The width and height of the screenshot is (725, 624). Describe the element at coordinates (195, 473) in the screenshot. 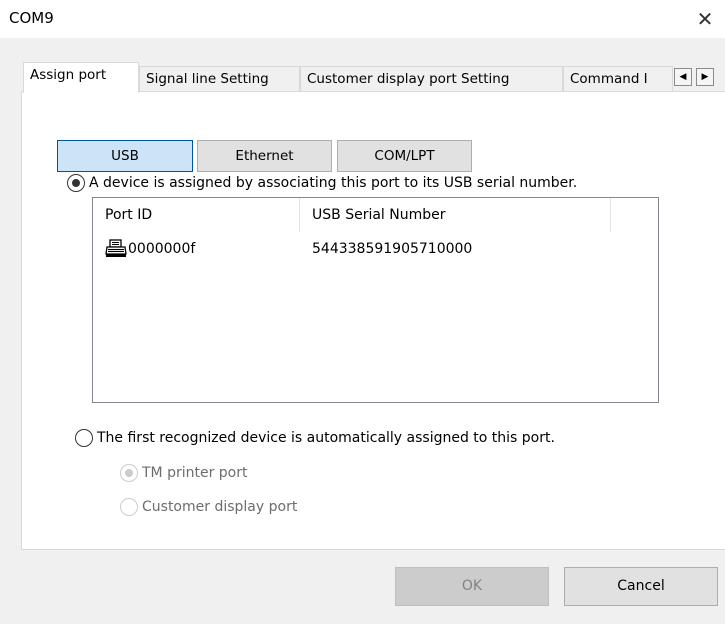

I see `tm-printer-port-label: TM printer port` at that location.